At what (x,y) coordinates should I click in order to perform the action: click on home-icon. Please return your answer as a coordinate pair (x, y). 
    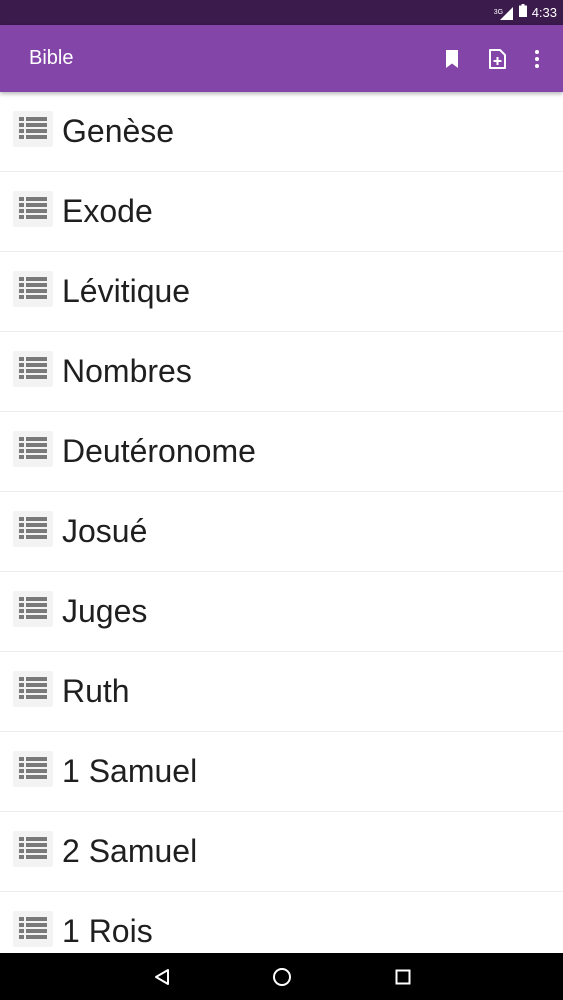
    Looking at the image, I should click on (282, 977).